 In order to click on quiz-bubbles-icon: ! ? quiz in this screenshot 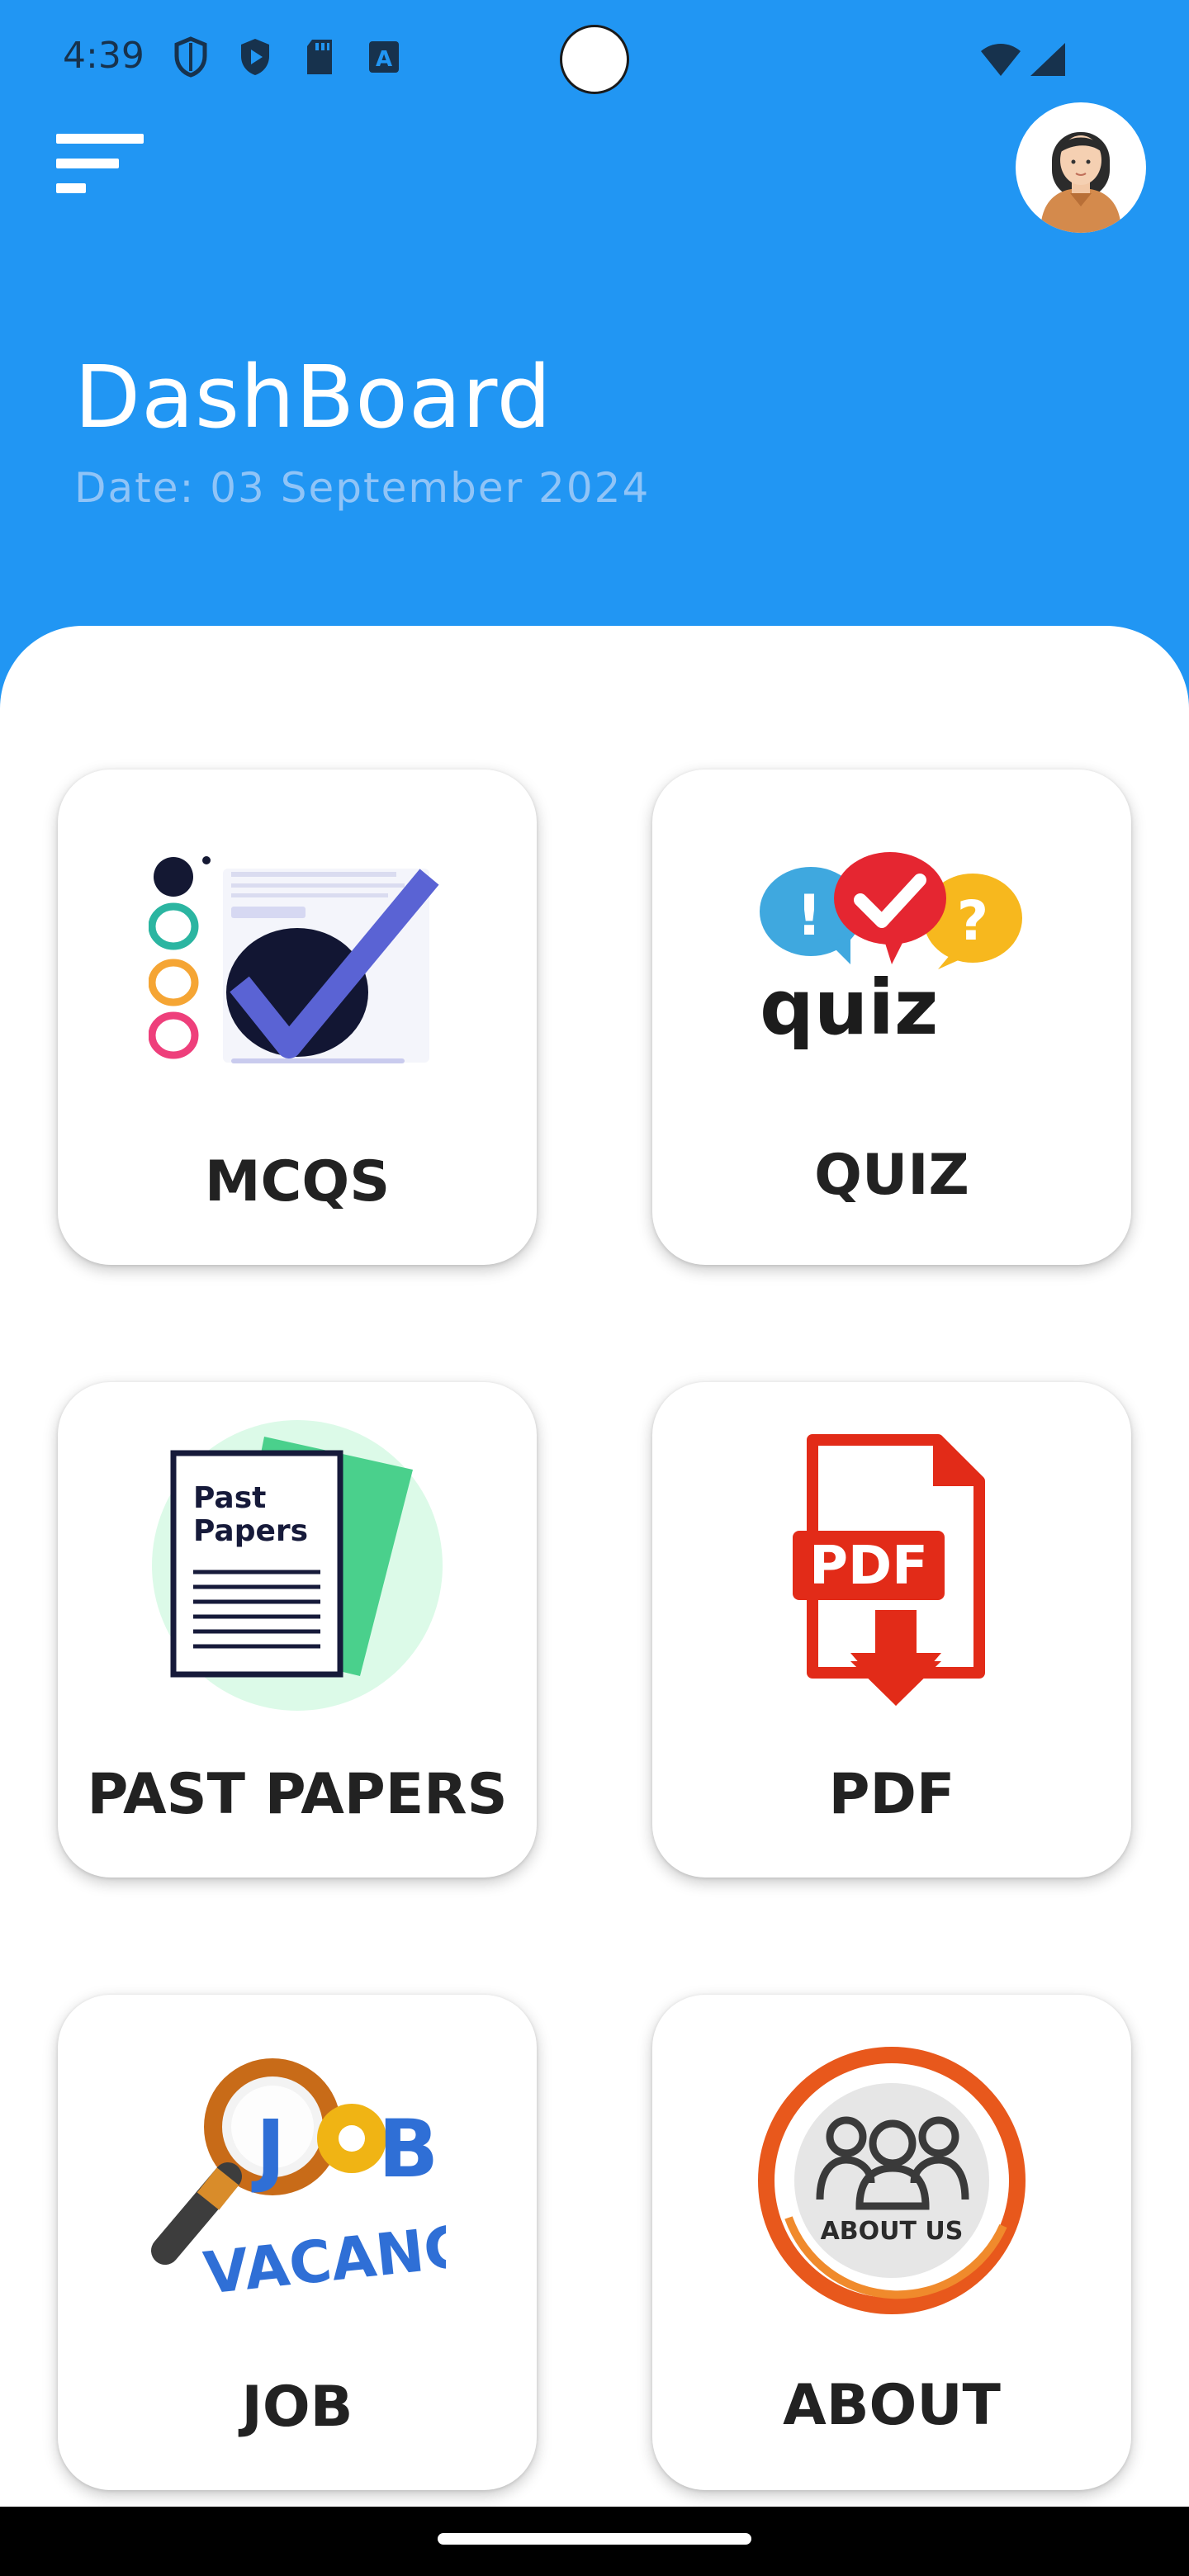, I will do `click(891, 952)`.